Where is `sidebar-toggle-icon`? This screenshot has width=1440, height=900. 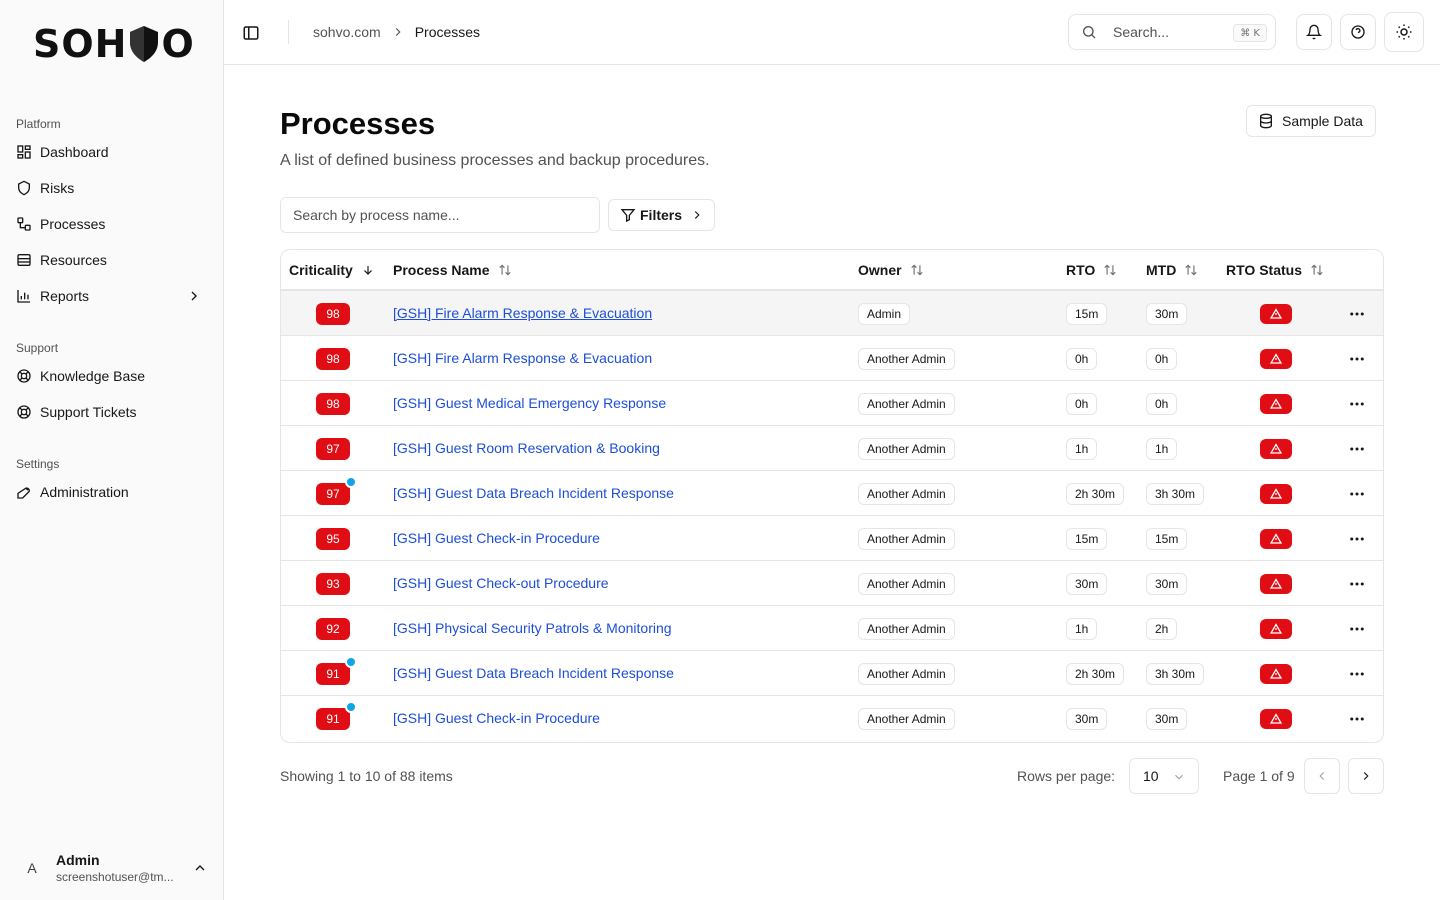
sidebar-toggle-icon is located at coordinates (251, 33).